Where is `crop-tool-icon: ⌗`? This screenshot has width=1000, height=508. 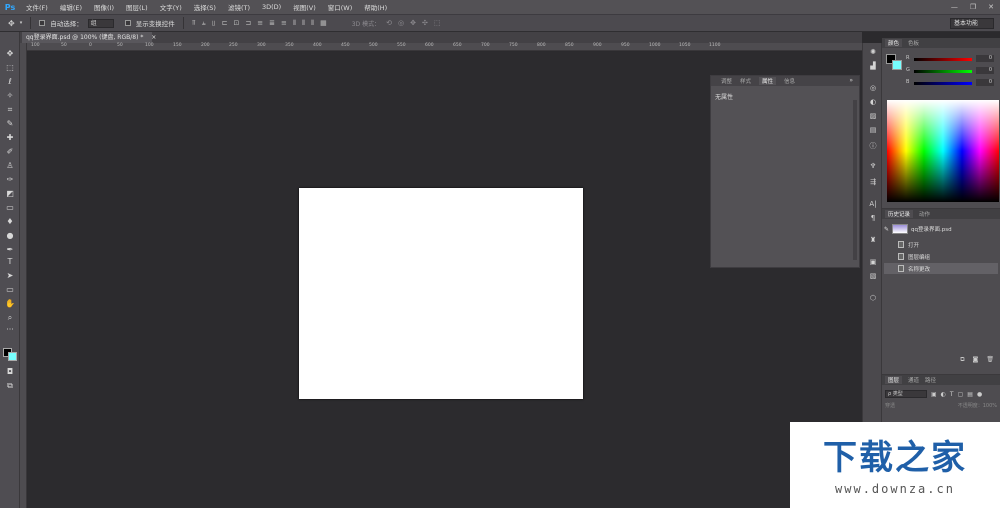 crop-tool-icon: ⌗ is located at coordinates (10, 110).